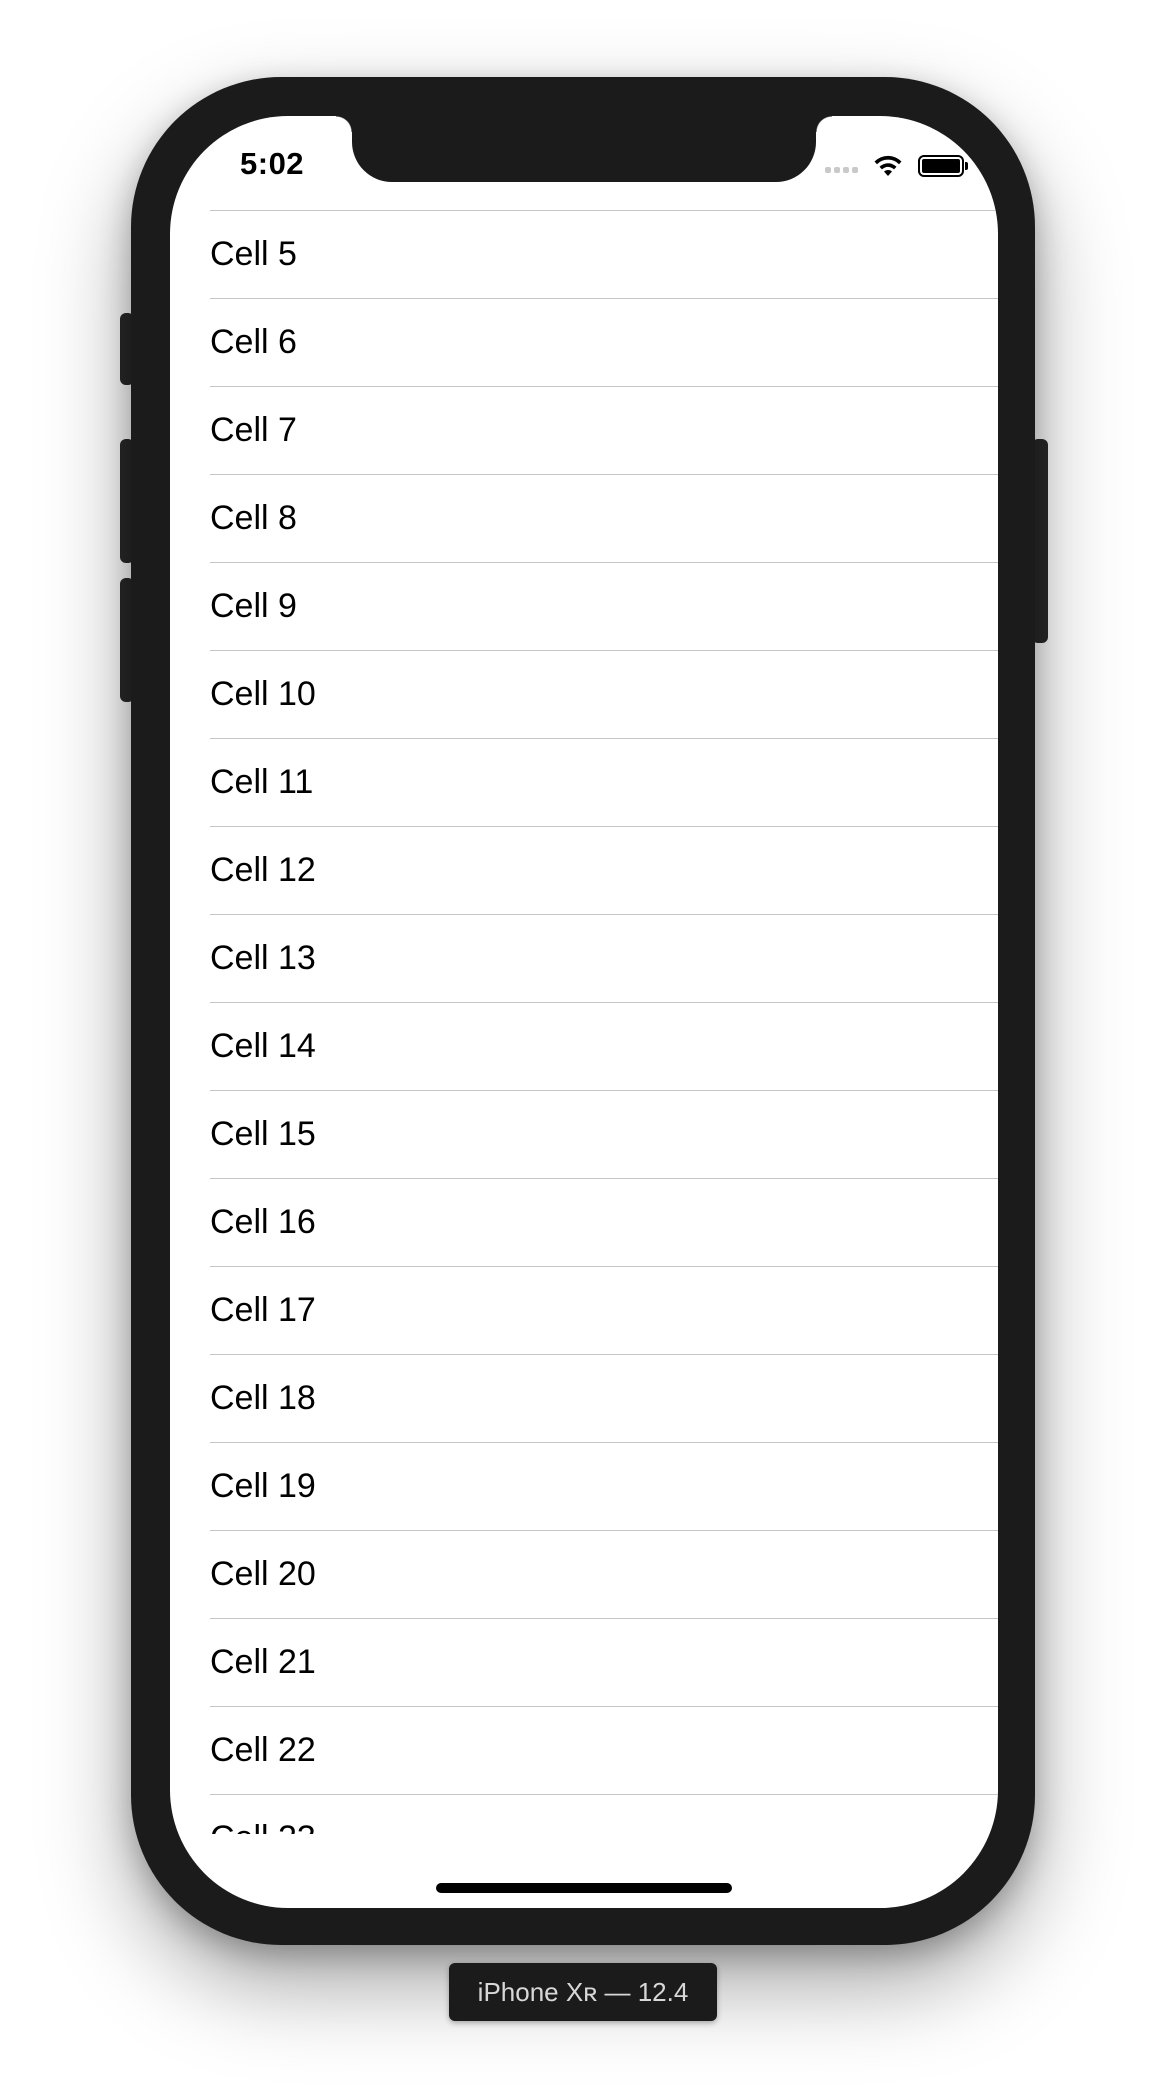  What do you see at coordinates (604, 1575) in the screenshot?
I see `table-cell: Cell 20` at bounding box center [604, 1575].